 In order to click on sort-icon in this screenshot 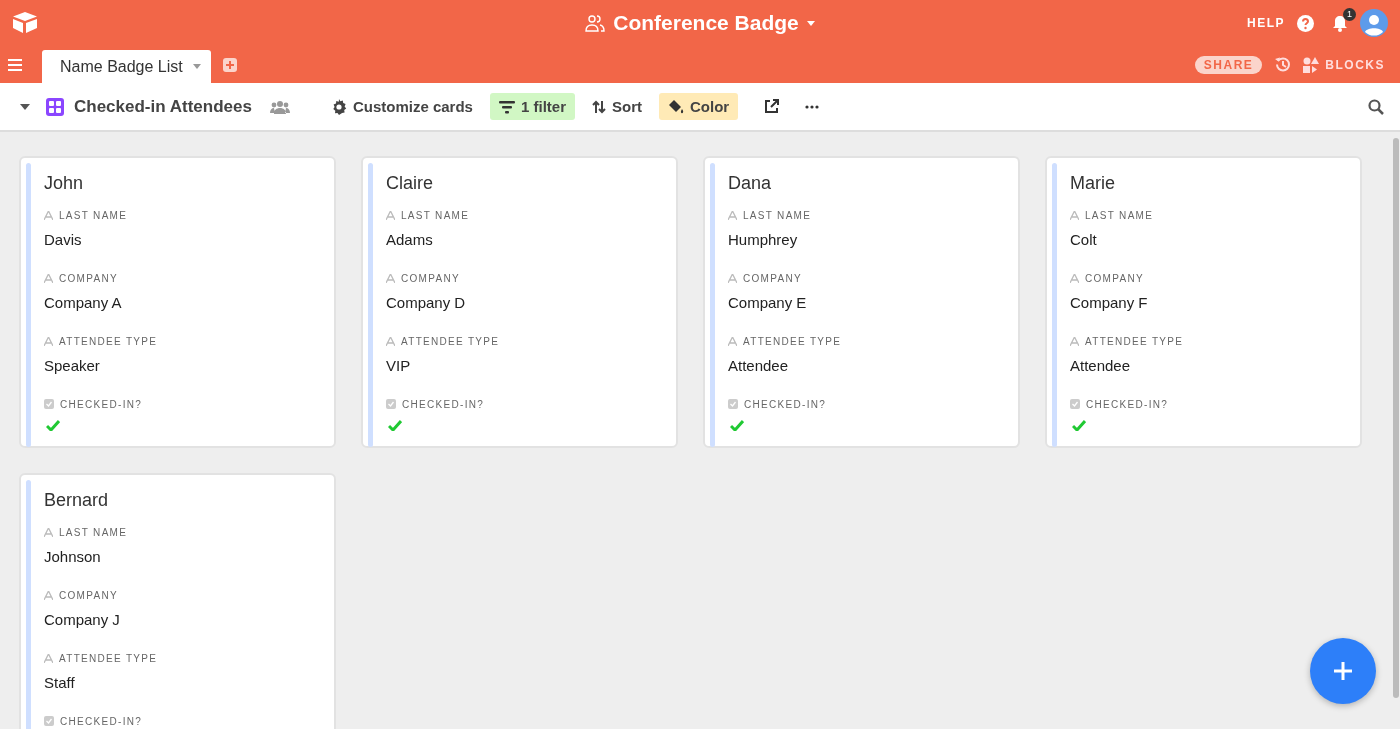, I will do `click(599, 106)`.